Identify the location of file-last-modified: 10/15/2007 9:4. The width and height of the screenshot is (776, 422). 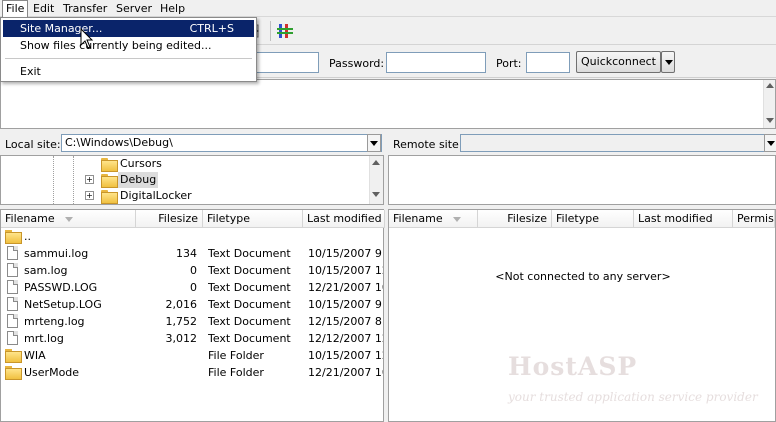
(345, 304).